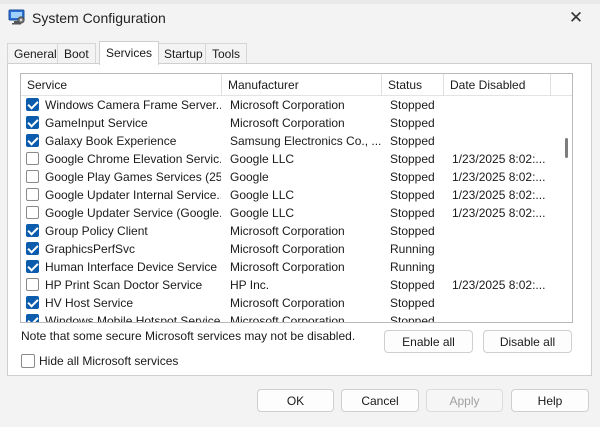  I want to click on service-name: GameInput Service, so click(96, 123).